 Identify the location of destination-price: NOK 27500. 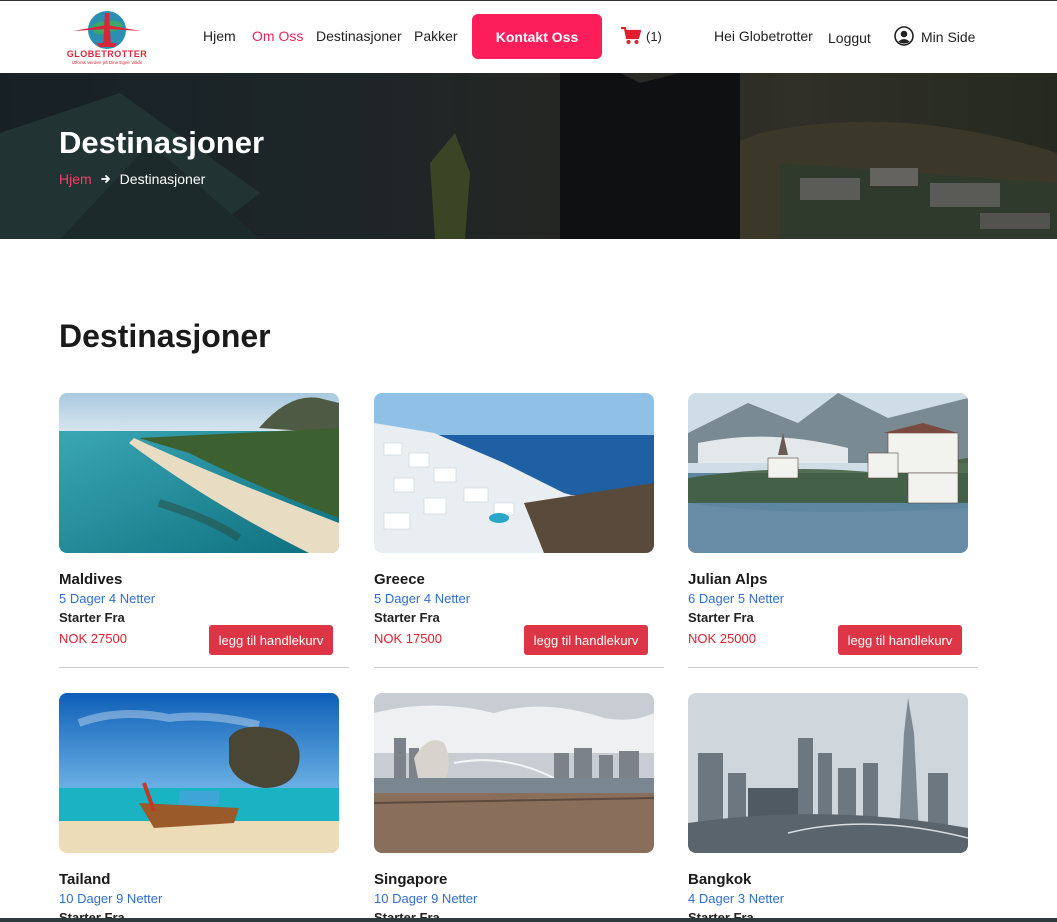
(93, 638).